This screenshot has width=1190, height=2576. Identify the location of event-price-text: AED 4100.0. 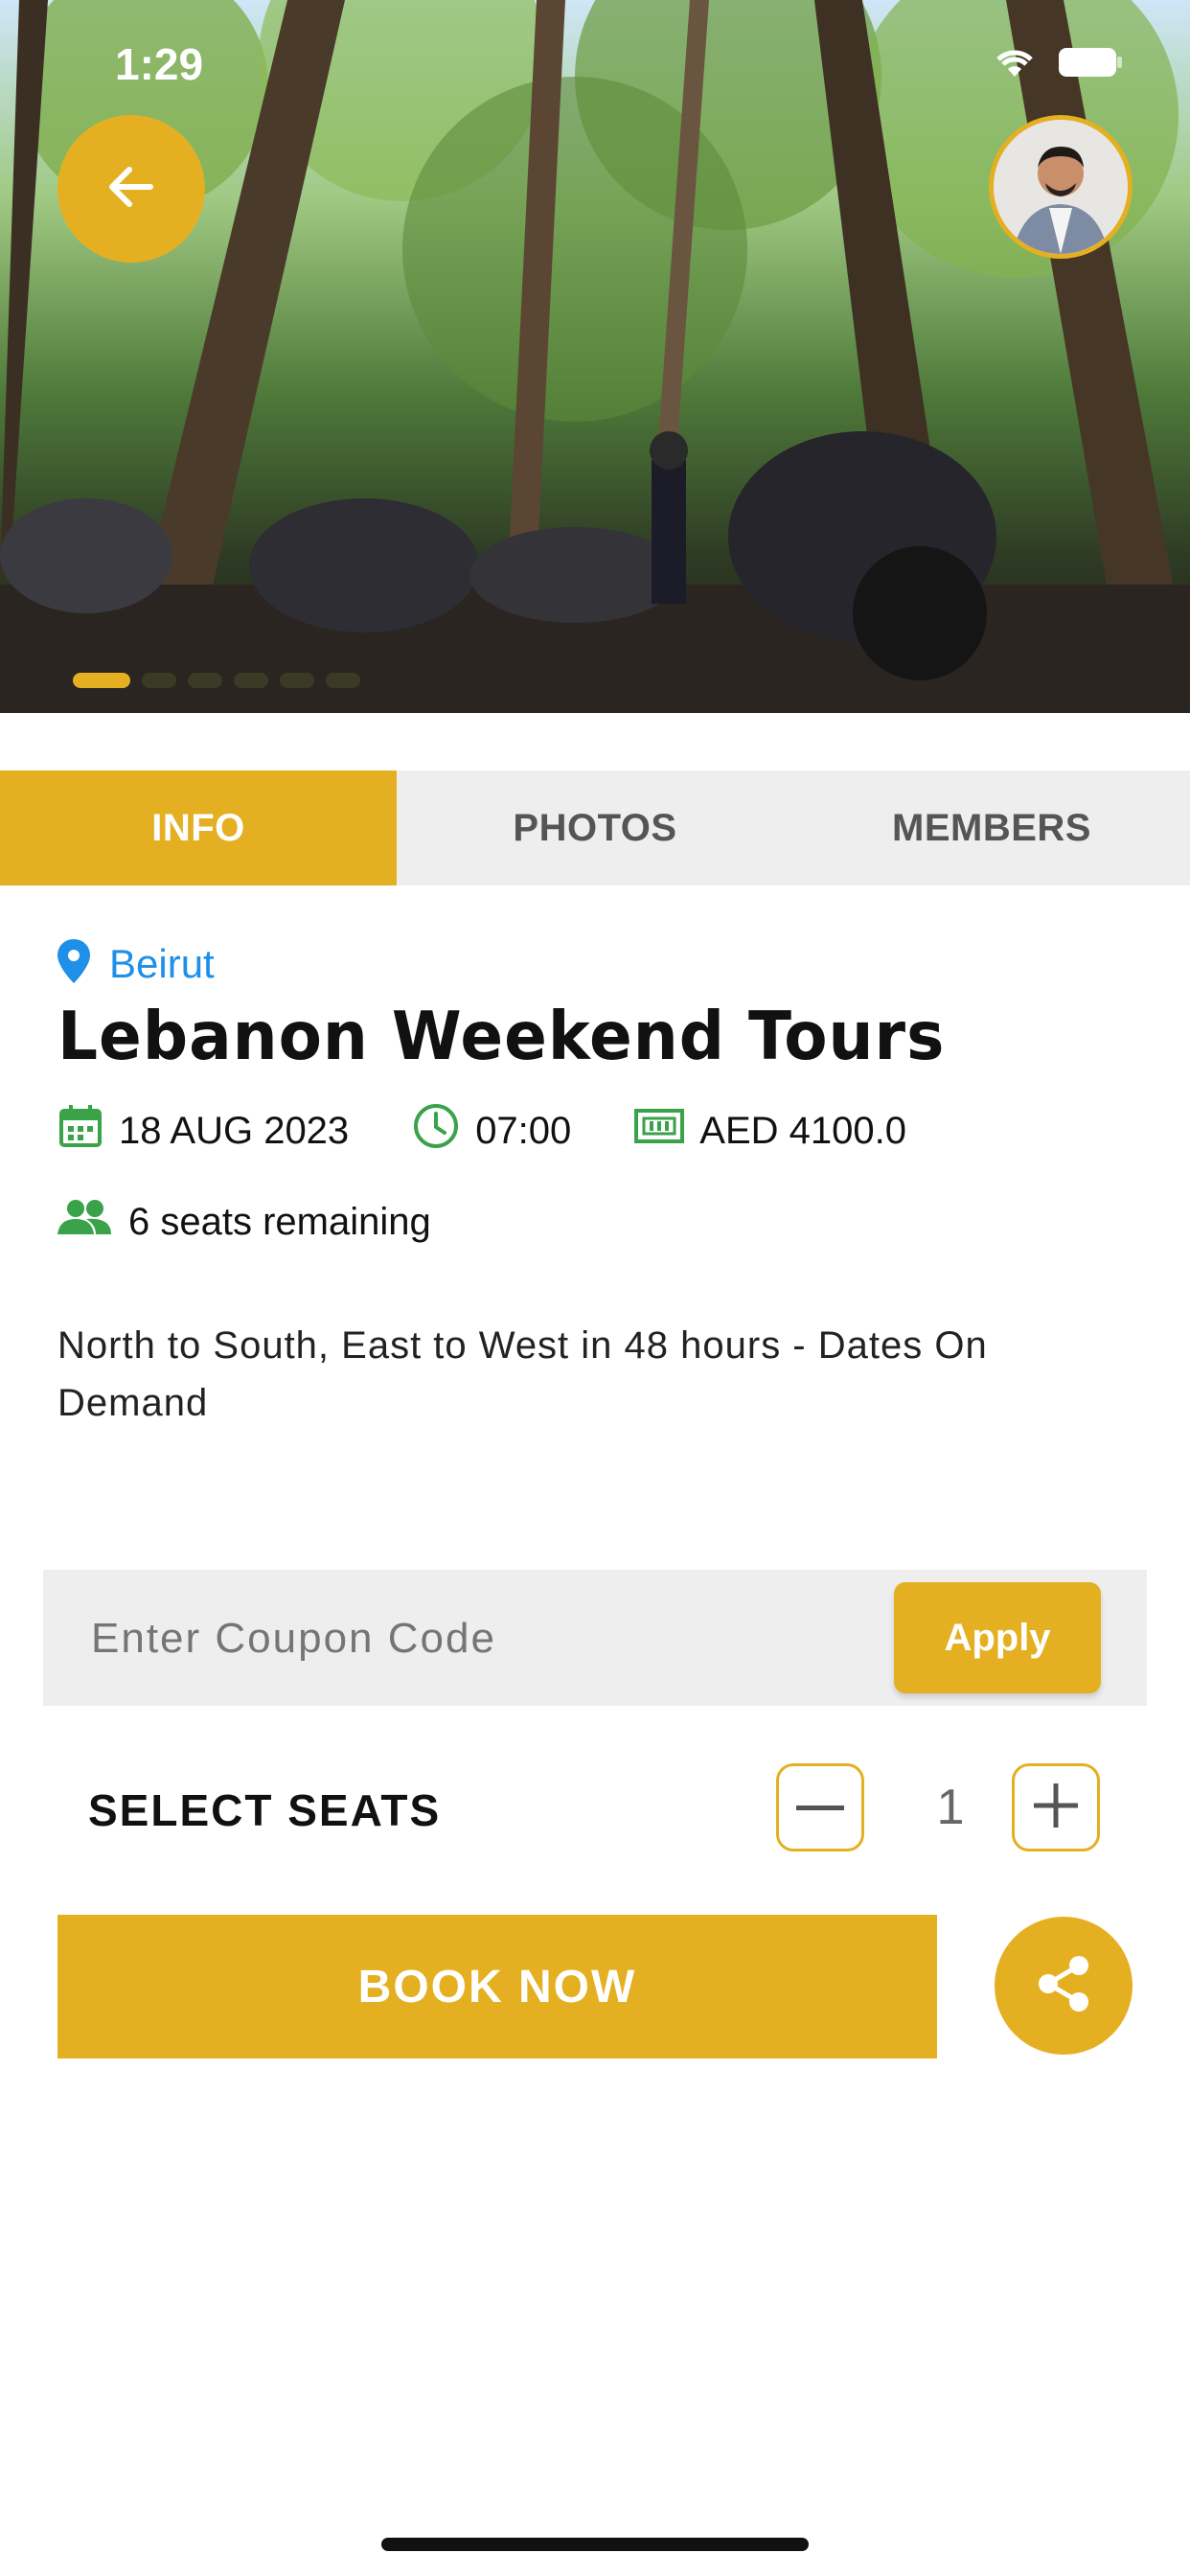
(803, 1130).